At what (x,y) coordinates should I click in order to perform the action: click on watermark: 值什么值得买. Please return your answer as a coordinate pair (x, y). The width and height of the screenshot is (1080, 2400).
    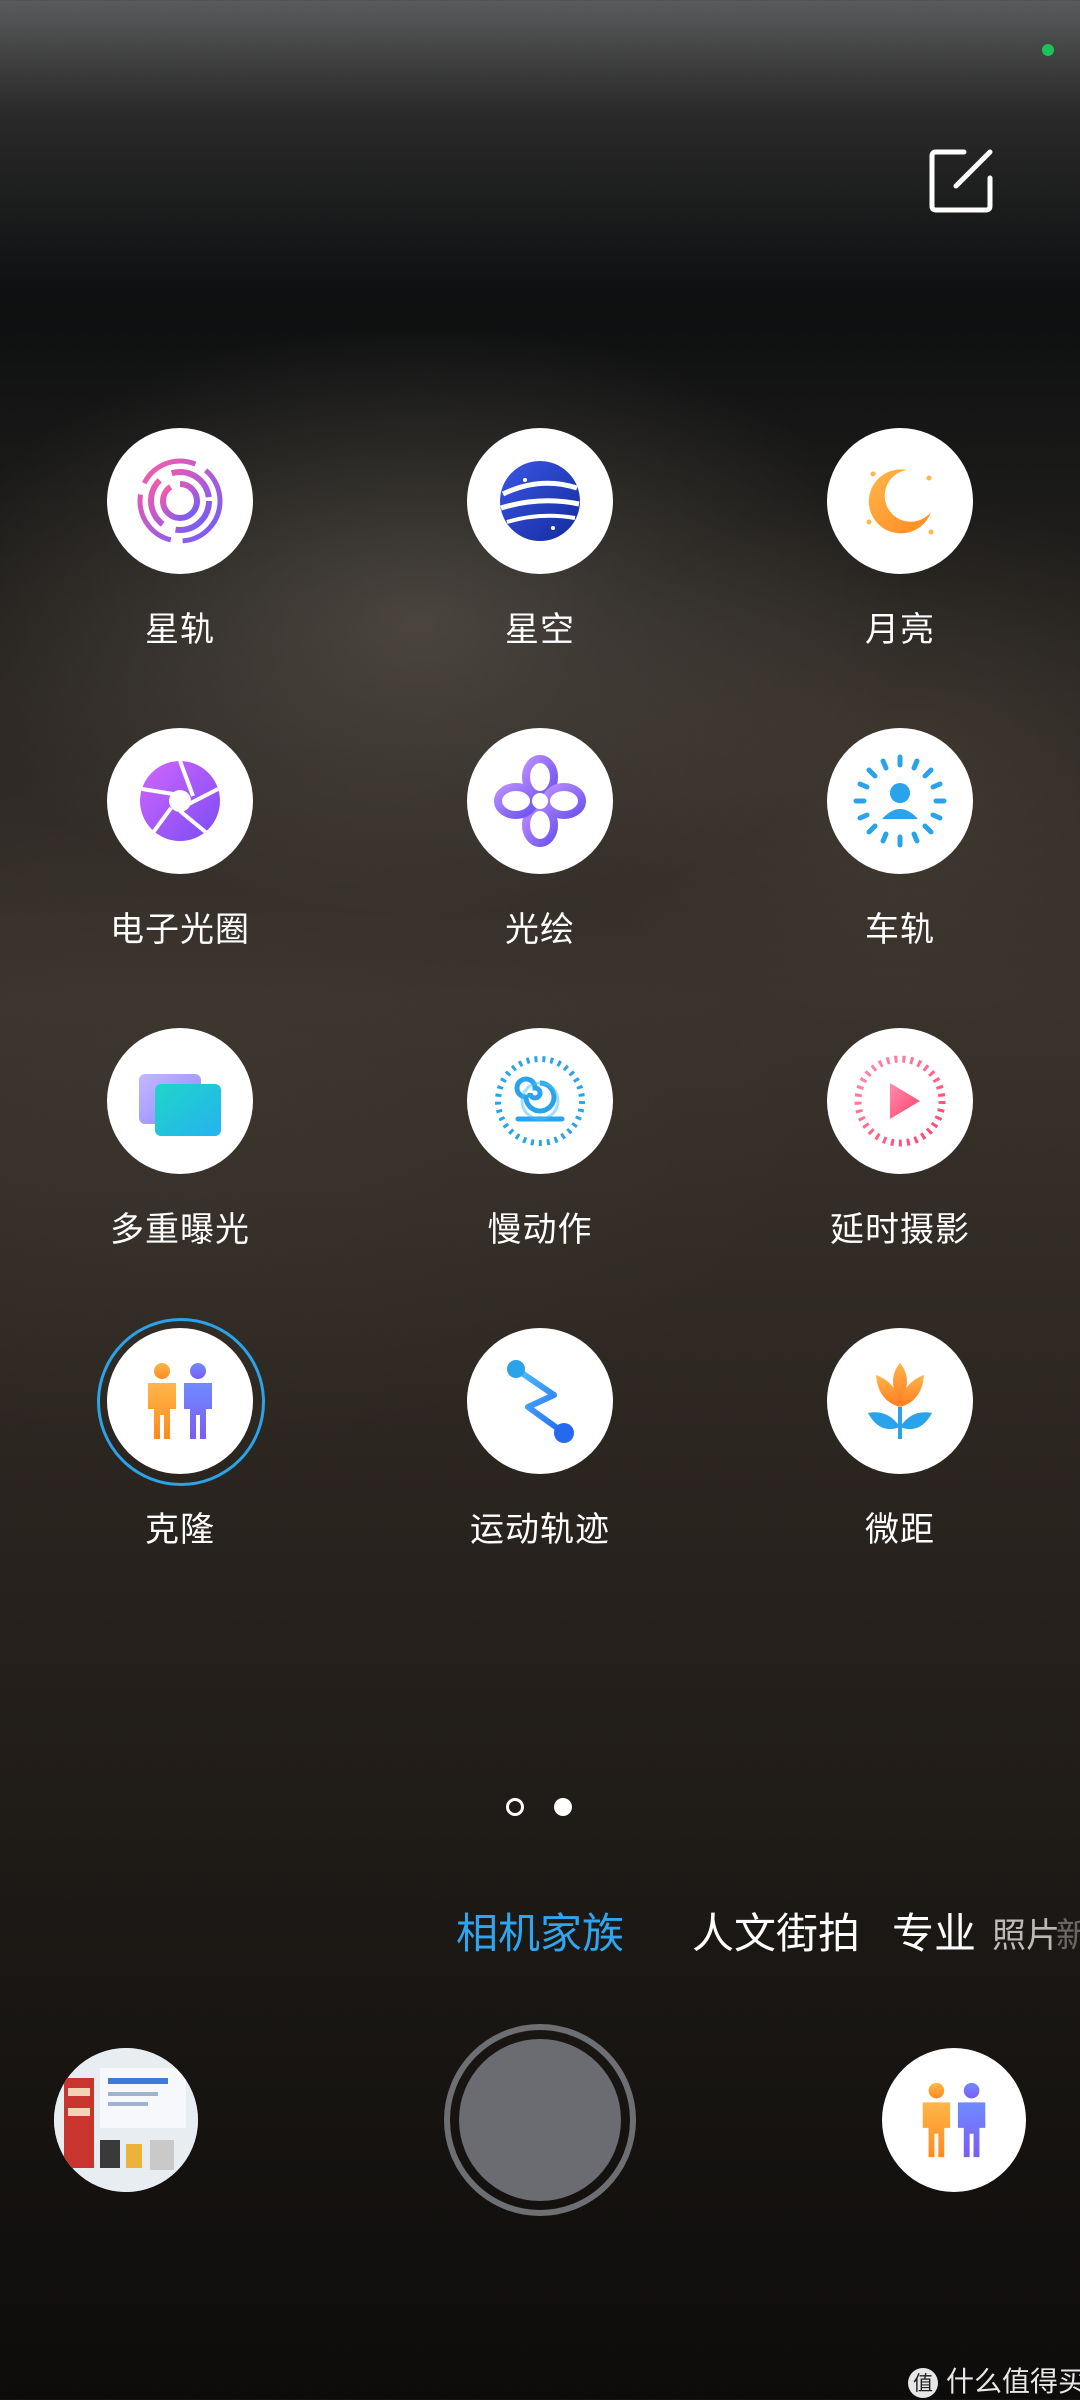
    Looking at the image, I should click on (994, 2380).